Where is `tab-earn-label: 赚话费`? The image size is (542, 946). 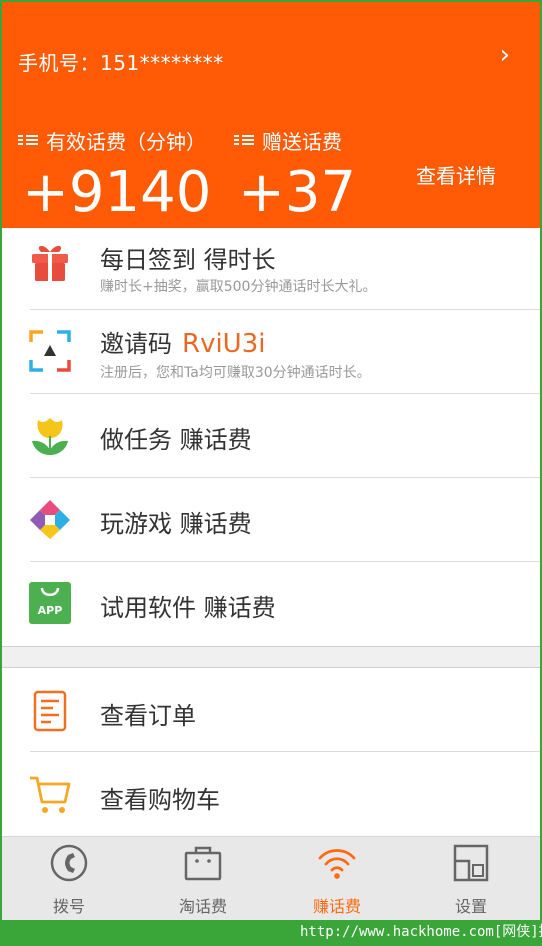
tab-earn-label: 赚话费 is located at coordinates (336, 906).